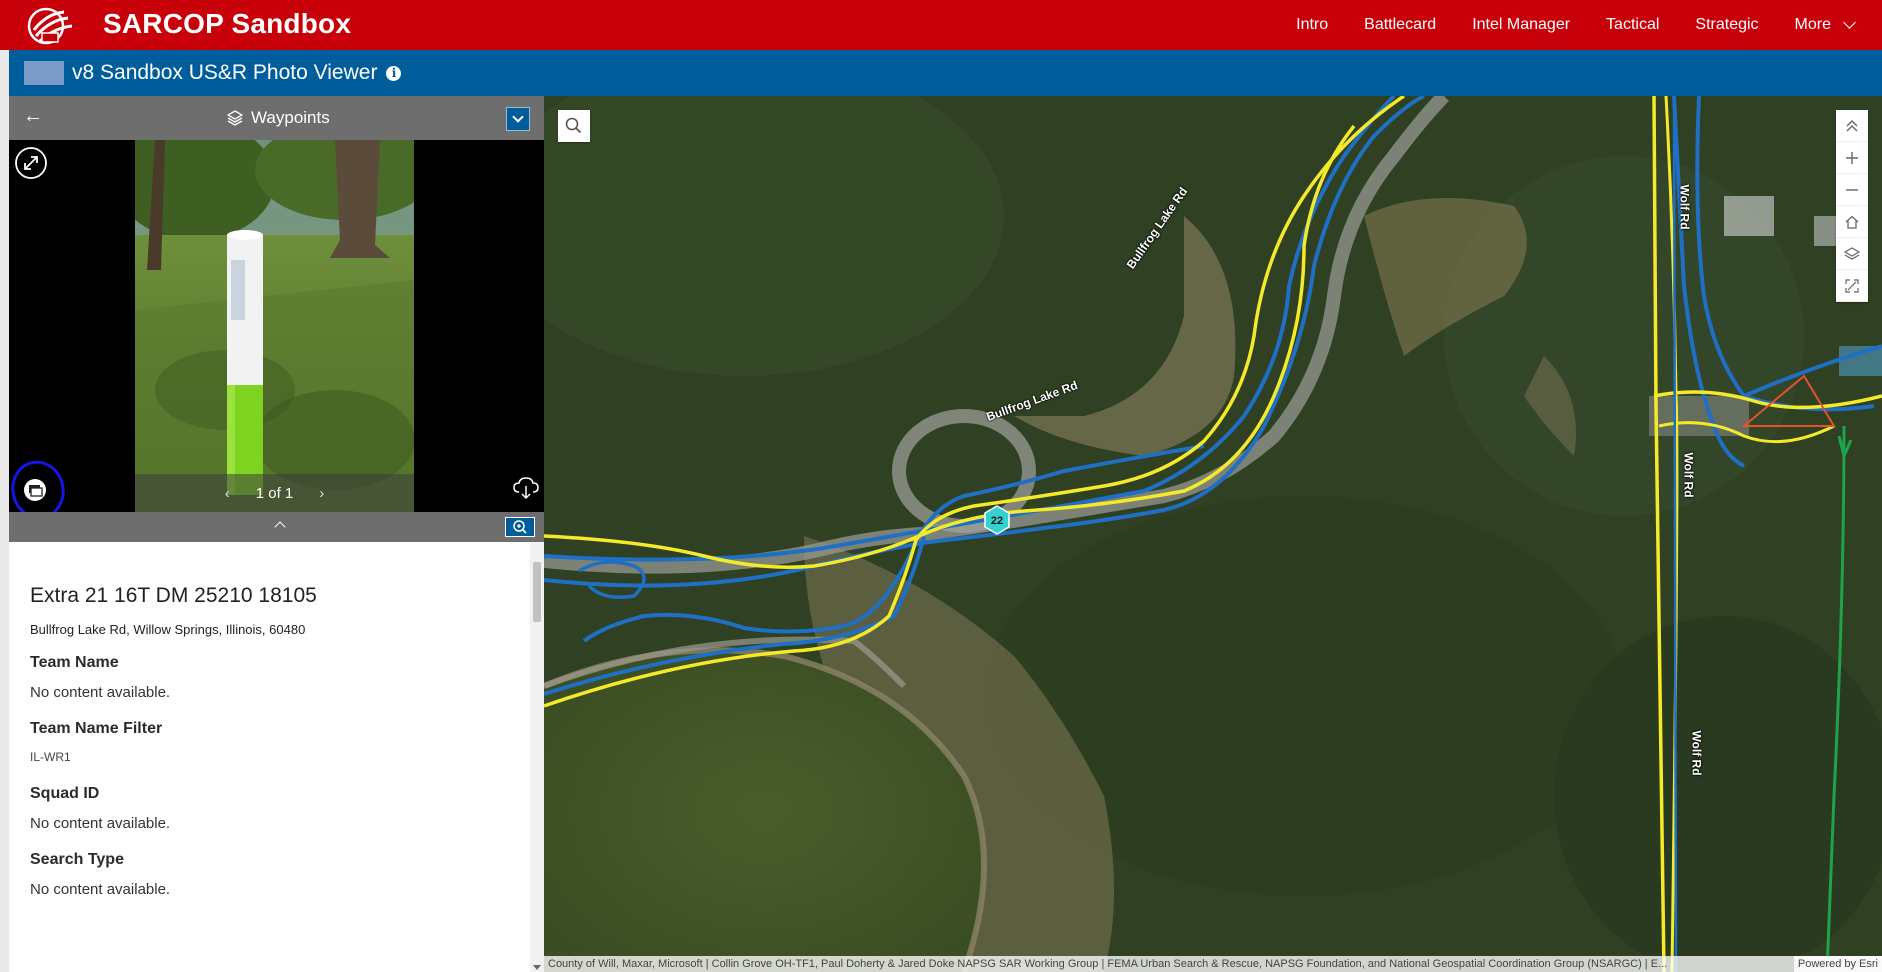  What do you see at coordinates (1684, 207) in the screenshot?
I see `road-label-wolf-rd-1: Wolf Rd` at bounding box center [1684, 207].